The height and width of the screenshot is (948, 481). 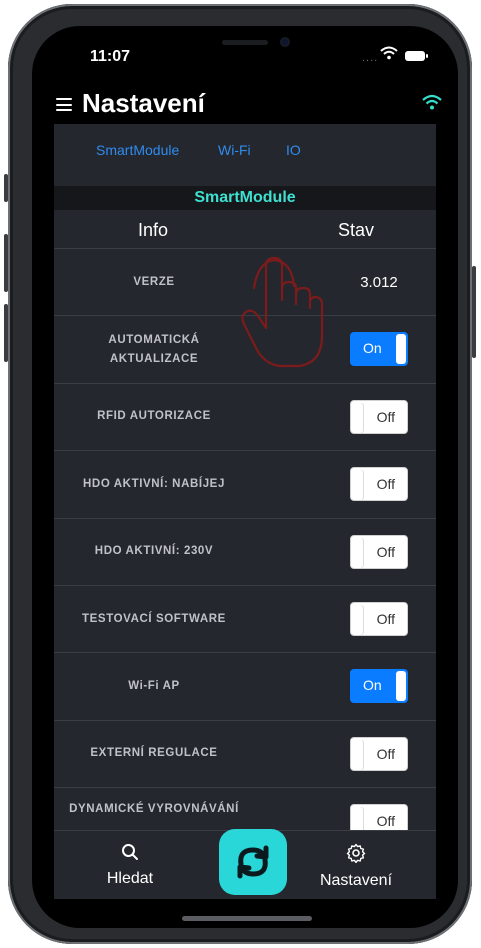 What do you see at coordinates (64, 104) in the screenshot?
I see `hamburger-menu-icon` at bounding box center [64, 104].